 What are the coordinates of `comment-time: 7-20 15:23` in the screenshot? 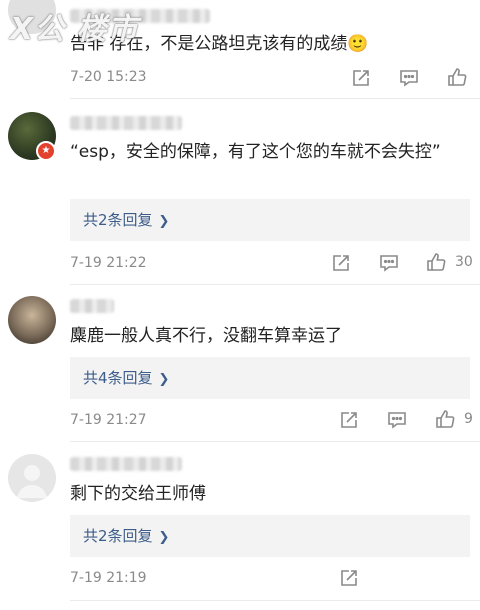 It's located at (108, 77).